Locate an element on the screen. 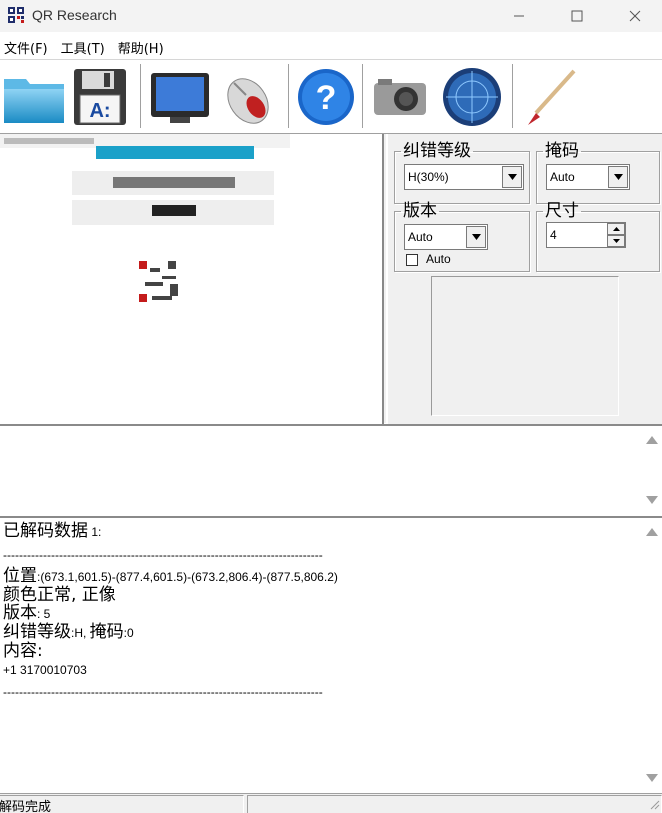 The width and height of the screenshot is (662, 813). version-label: 版本 is located at coordinates (420, 211).